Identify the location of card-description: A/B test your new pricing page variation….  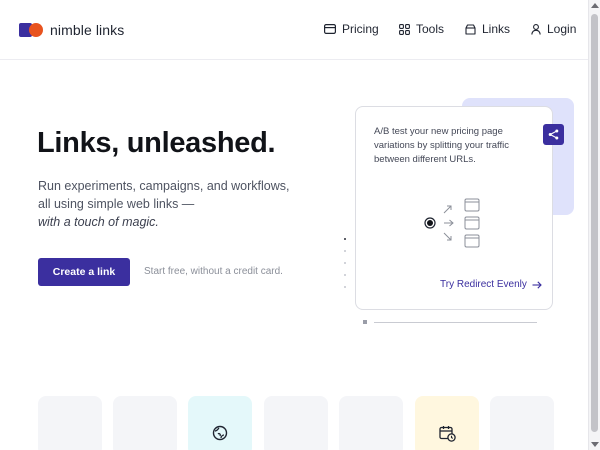
(441, 145).